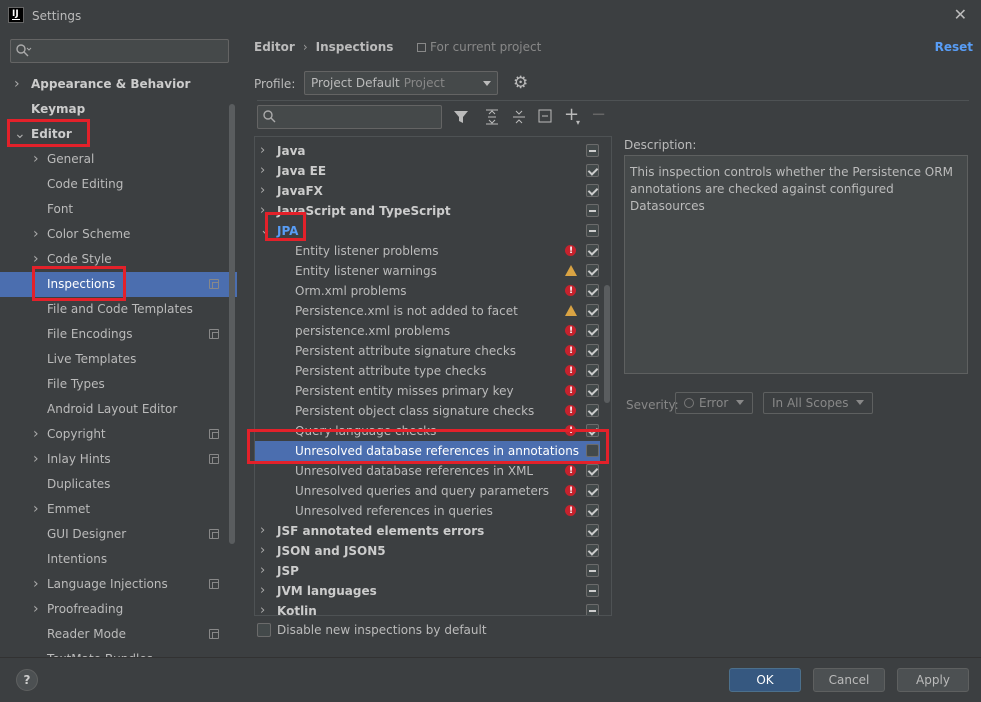  What do you see at coordinates (519, 117) in the screenshot?
I see `collapse-all-icon` at bounding box center [519, 117].